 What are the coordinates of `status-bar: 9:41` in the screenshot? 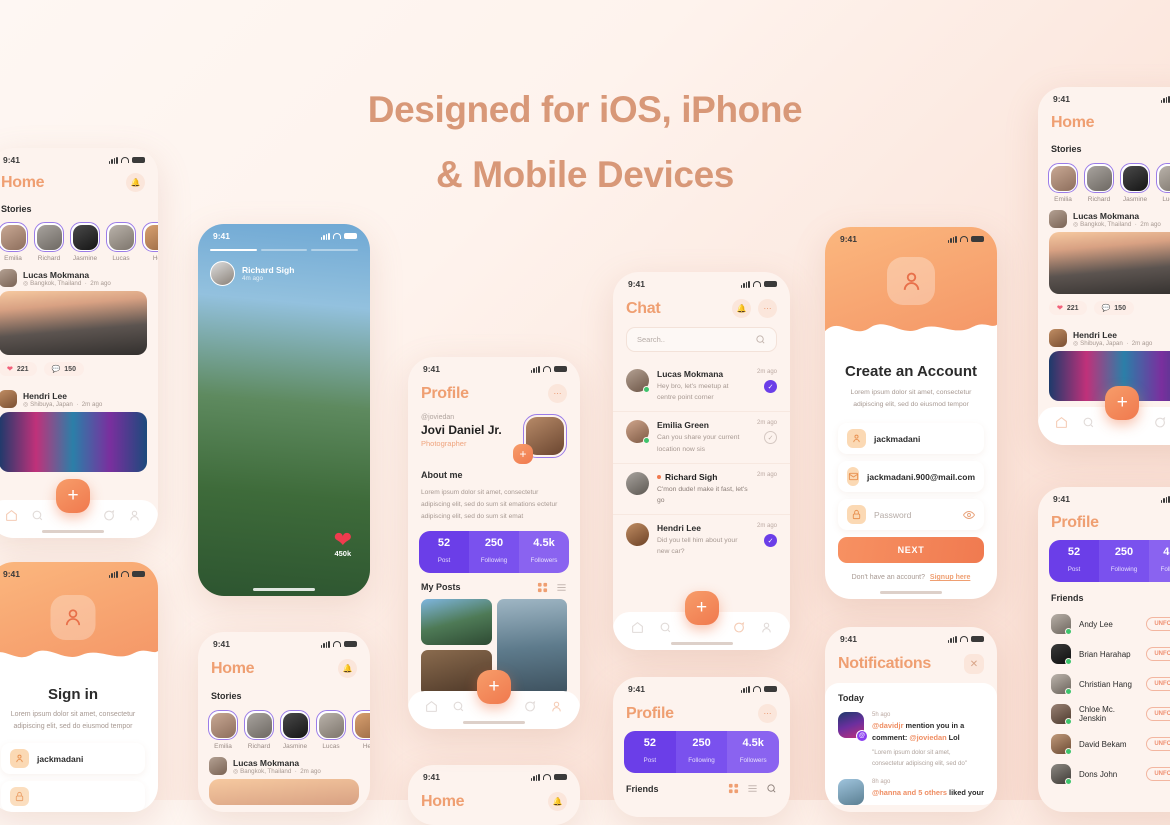 It's located at (911, 236).